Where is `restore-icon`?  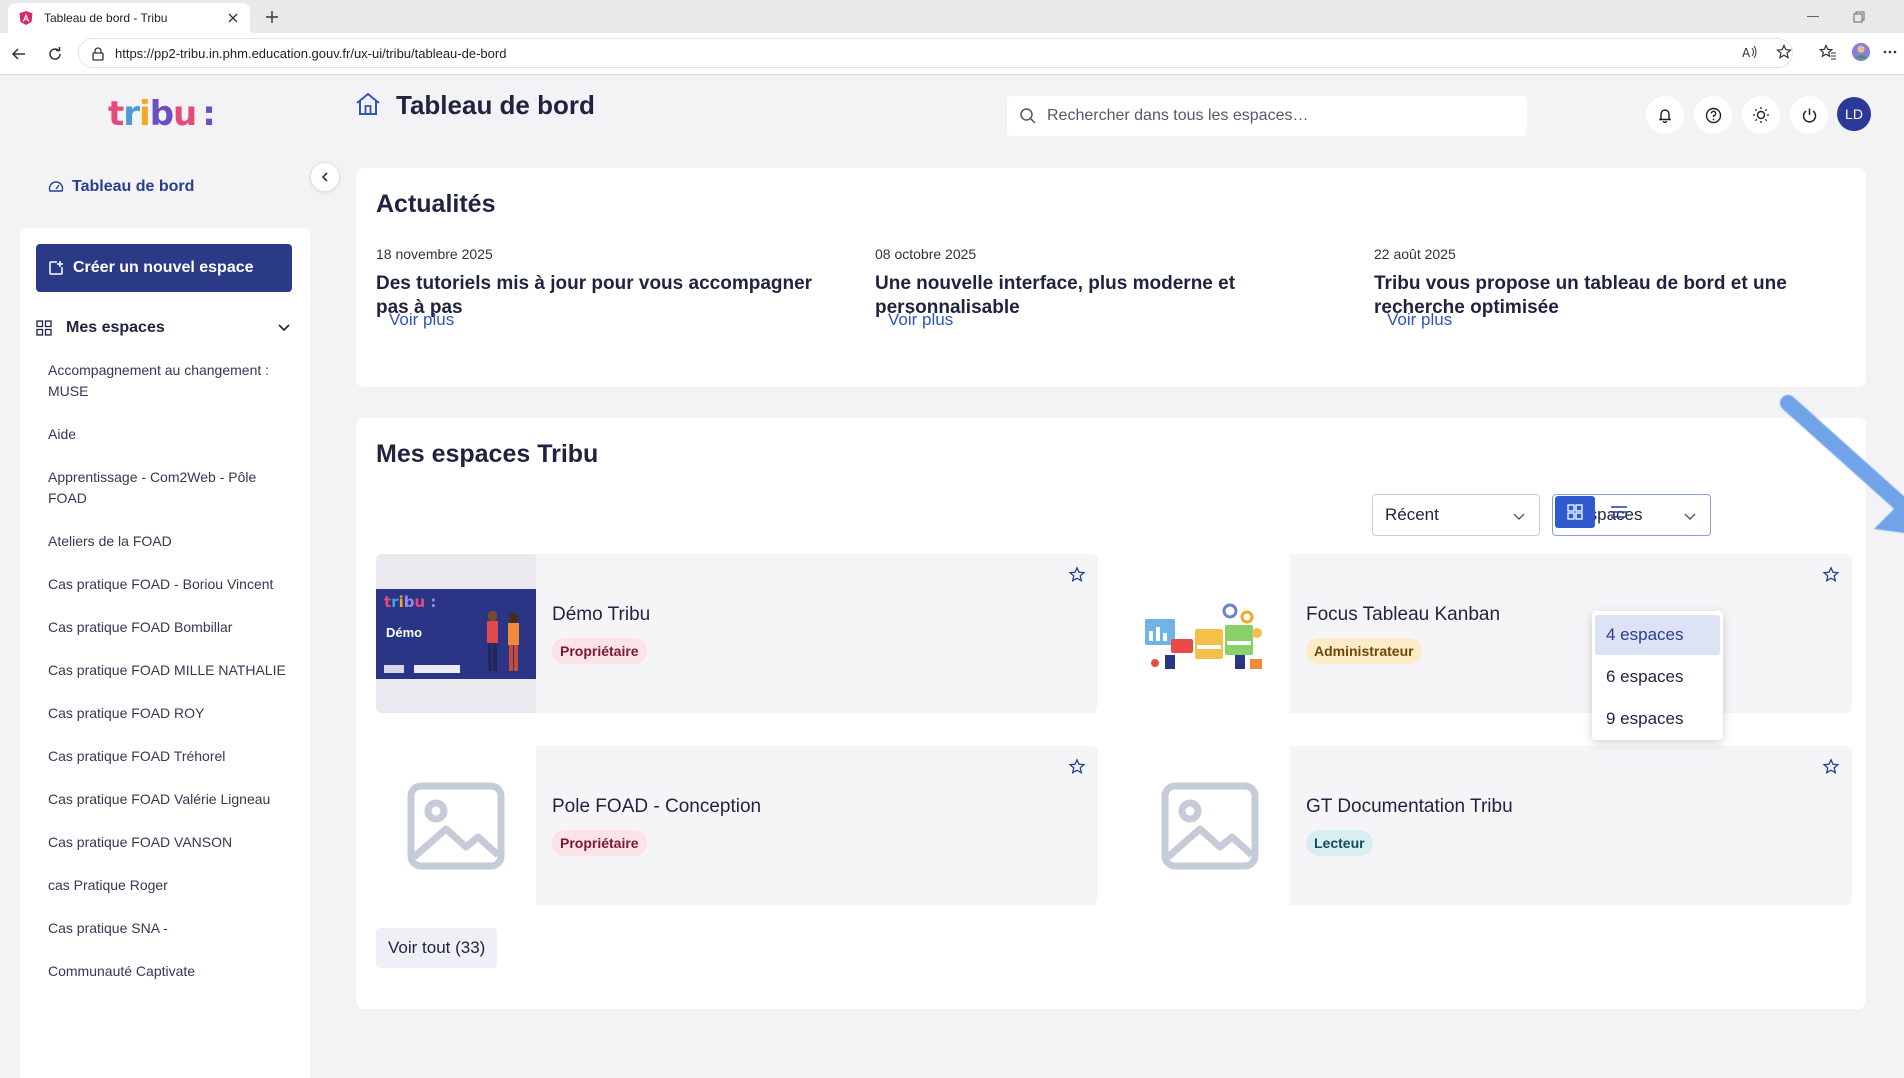 restore-icon is located at coordinates (1859, 16).